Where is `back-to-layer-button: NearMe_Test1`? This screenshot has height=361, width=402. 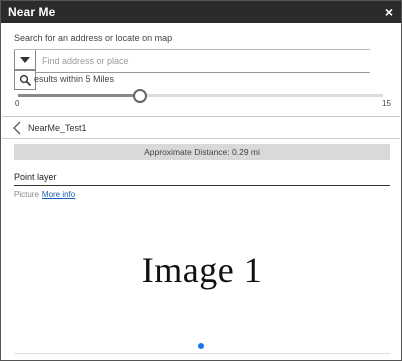 back-to-layer-button: NearMe_Test1 is located at coordinates (49, 128).